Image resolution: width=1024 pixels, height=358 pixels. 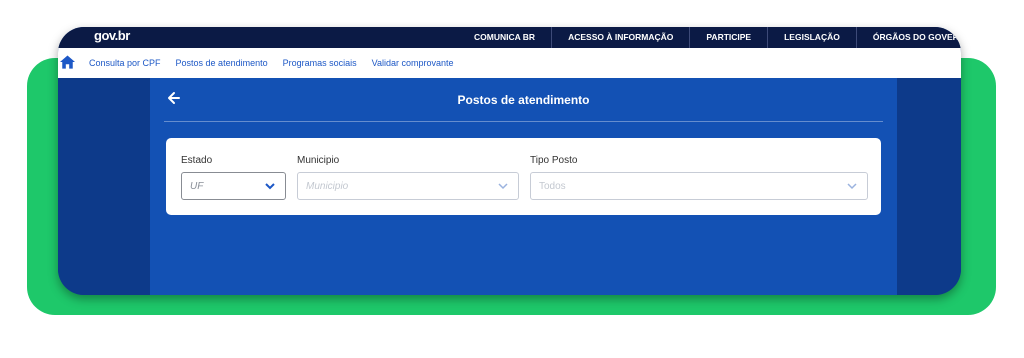 What do you see at coordinates (318, 160) in the screenshot?
I see `municipio-label: Municipio` at bounding box center [318, 160].